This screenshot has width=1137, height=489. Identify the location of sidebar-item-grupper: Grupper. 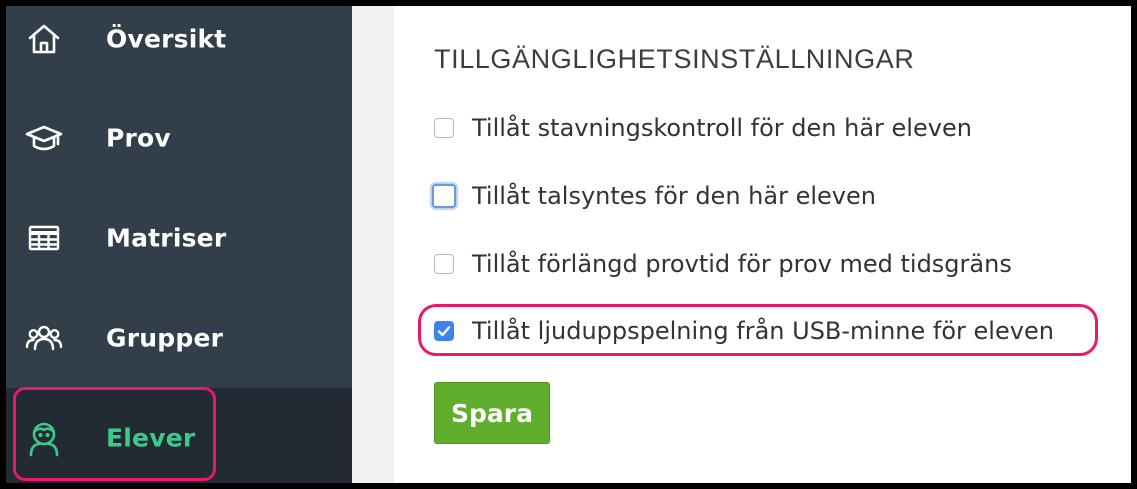
(179, 338).